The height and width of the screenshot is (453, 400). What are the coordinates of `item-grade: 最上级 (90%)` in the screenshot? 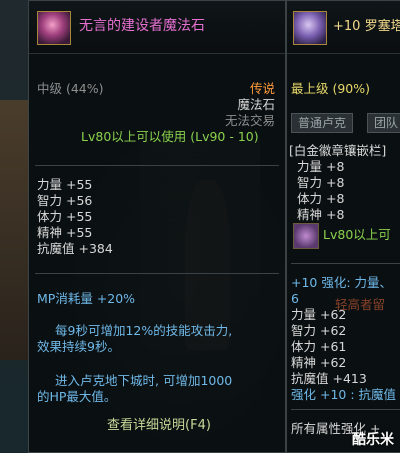 It's located at (331, 88).